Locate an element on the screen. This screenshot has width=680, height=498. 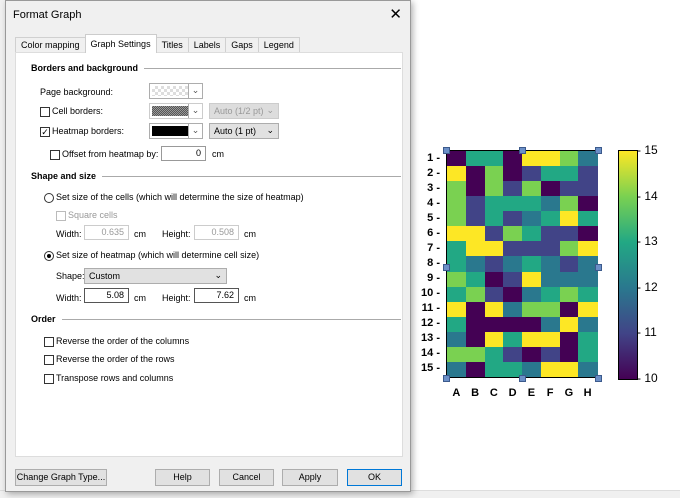
heatmap-height-input: 7.62 is located at coordinates (216, 295).